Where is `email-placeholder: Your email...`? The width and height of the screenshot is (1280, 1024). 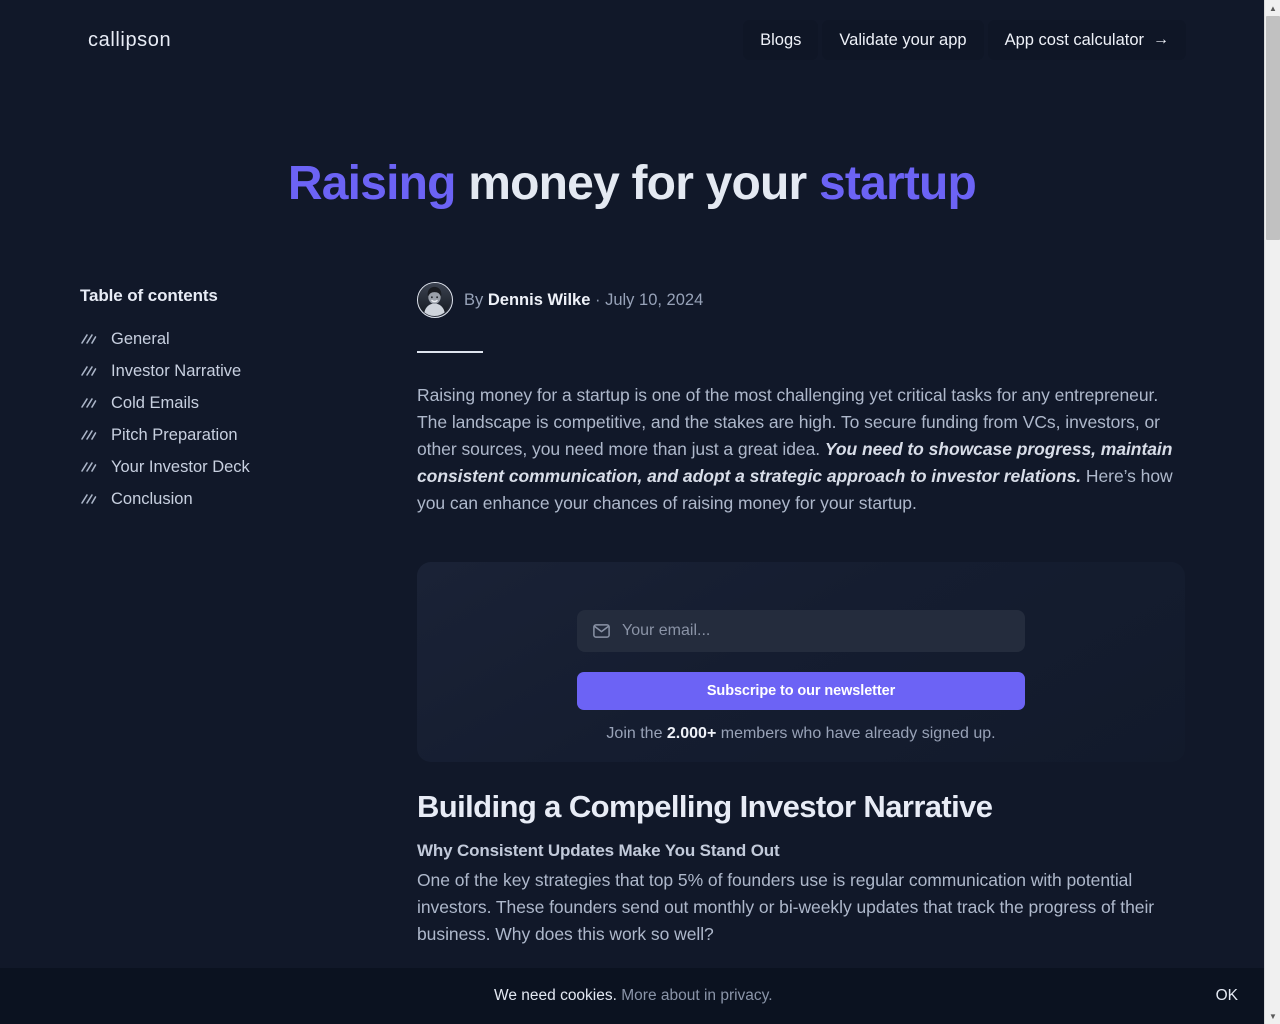
email-placeholder: Your email... is located at coordinates (666, 630).